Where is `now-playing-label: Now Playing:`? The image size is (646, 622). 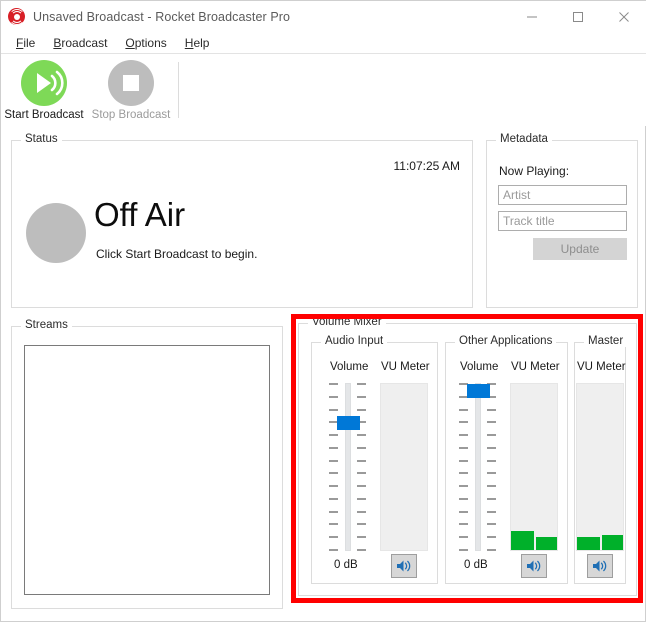 now-playing-label: Now Playing: is located at coordinates (534, 171).